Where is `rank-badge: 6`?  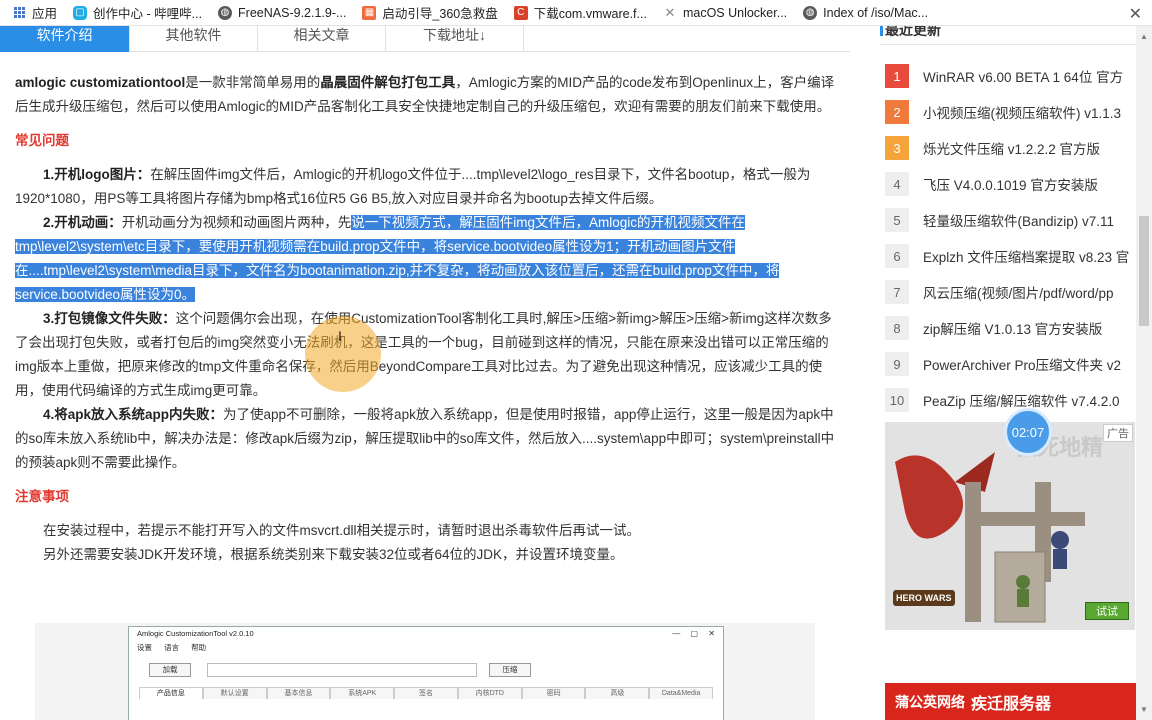
rank-badge: 6 is located at coordinates (897, 256).